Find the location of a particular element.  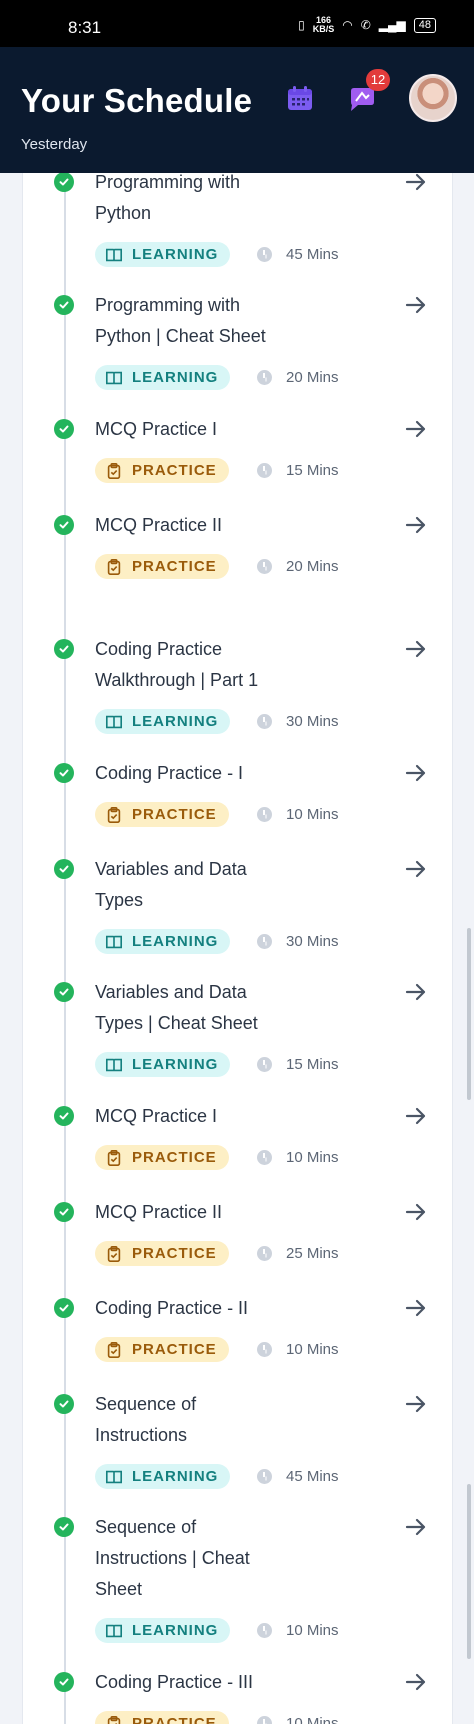

item-title: Variables and Data Types is located at coordinates (205, 885).